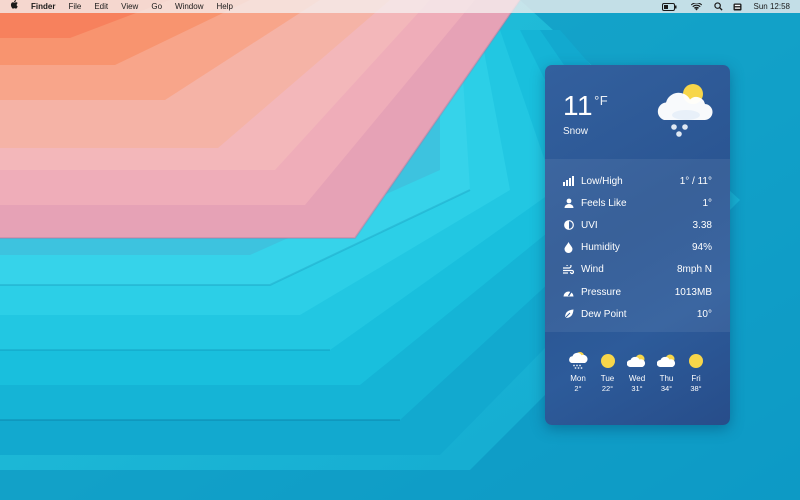  What do you see at coordinates (707, 203) in the screenshot?
I see `detail-value: 1°` at bounding box center [707, 203].